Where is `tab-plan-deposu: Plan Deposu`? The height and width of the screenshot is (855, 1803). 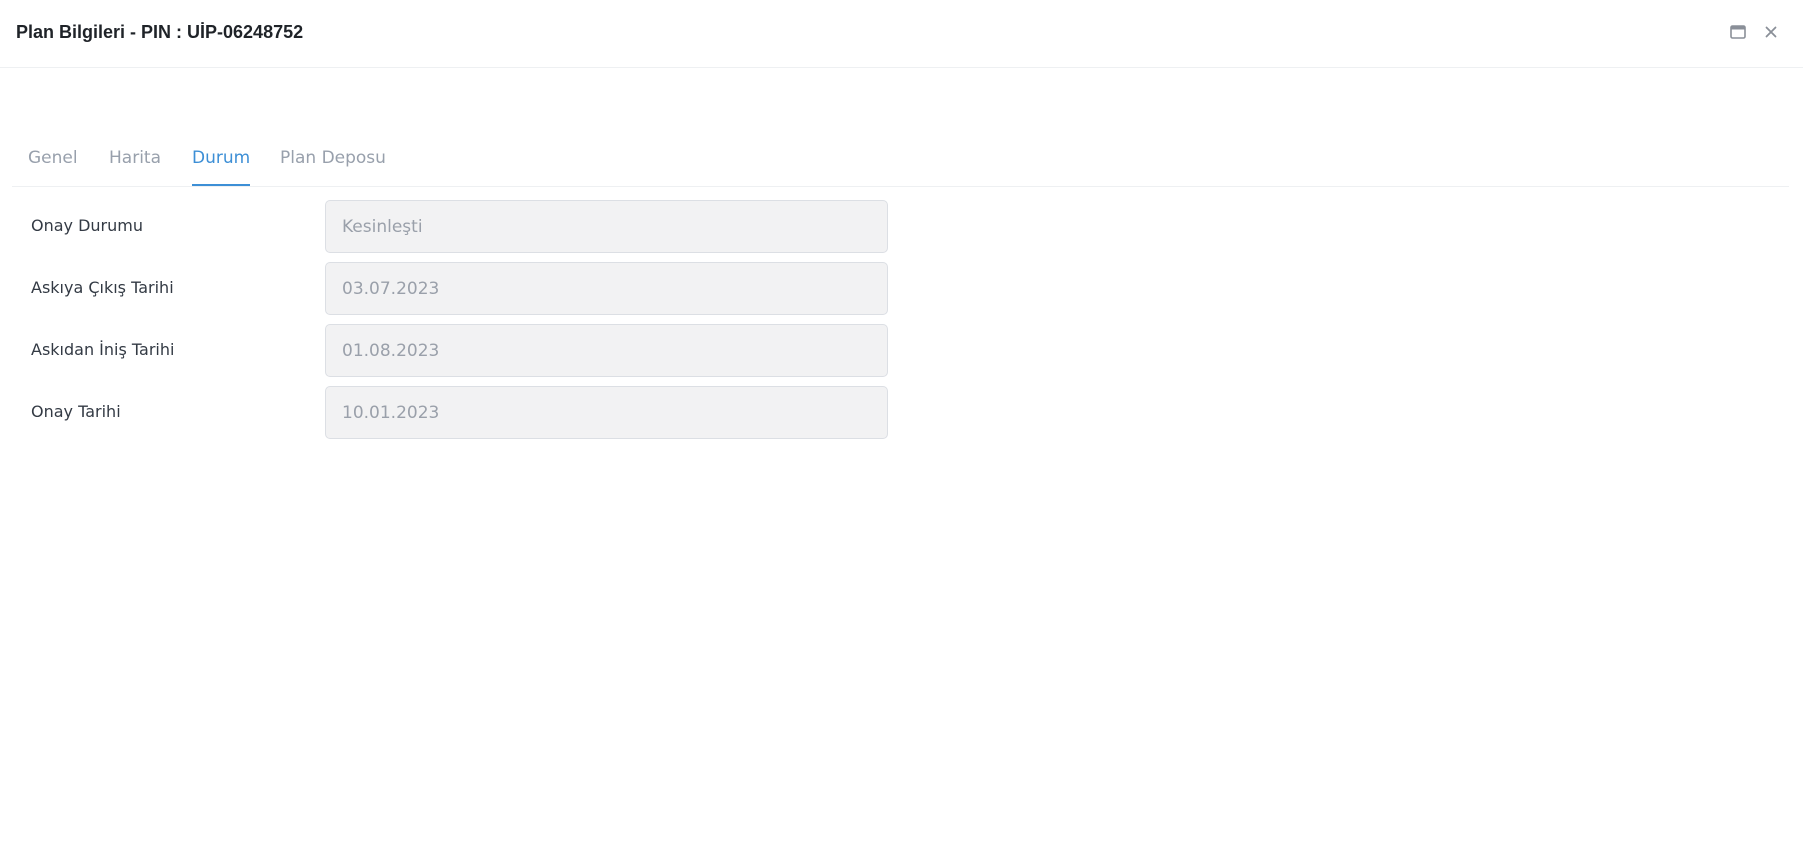
tab-plan-deposu: Plan Deposu is located at coordinates (333, 167).